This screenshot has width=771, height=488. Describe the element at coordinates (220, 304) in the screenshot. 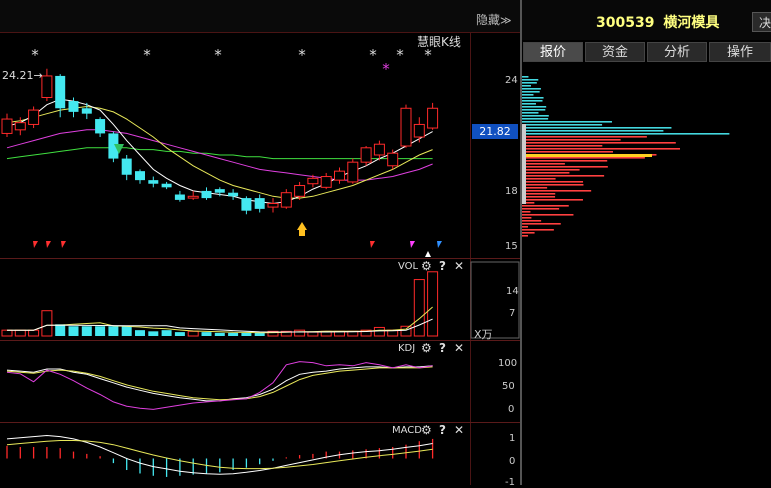

I see `volume-chart` at that location.